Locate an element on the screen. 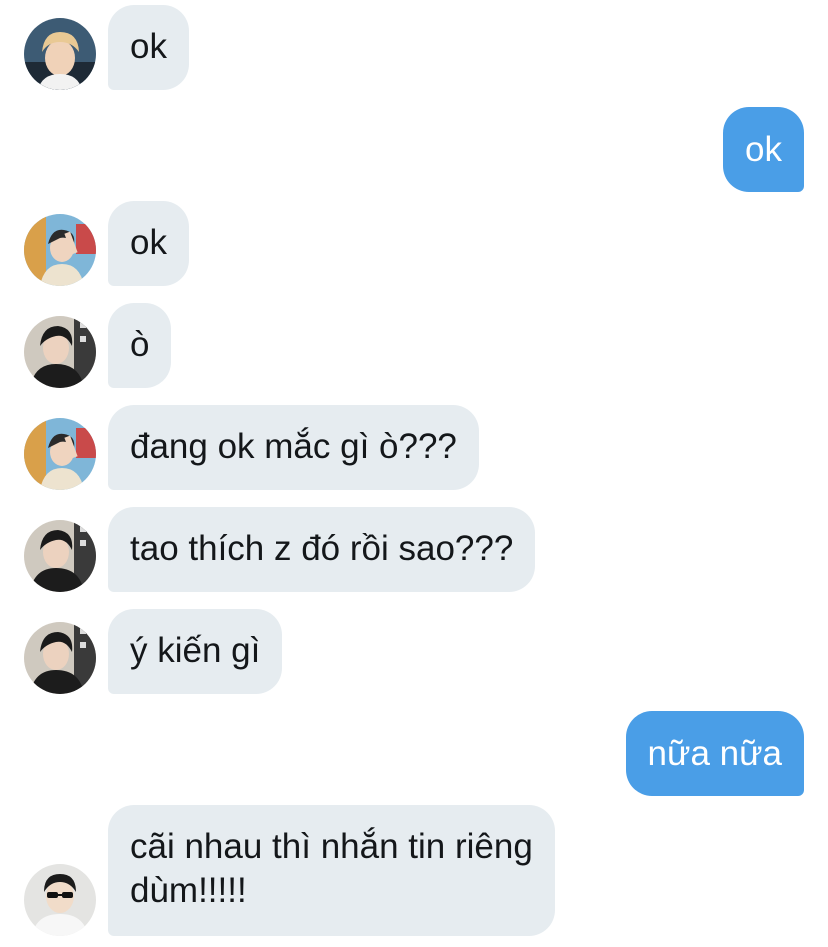  message-text: tao thích z đó rồi sao??? is located at coordinates (322, 548).